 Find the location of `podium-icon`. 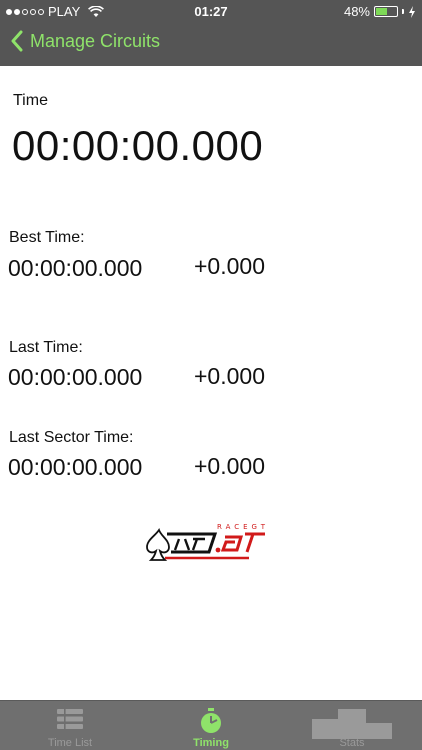

podium-icon is located at coordinates (352, 724).